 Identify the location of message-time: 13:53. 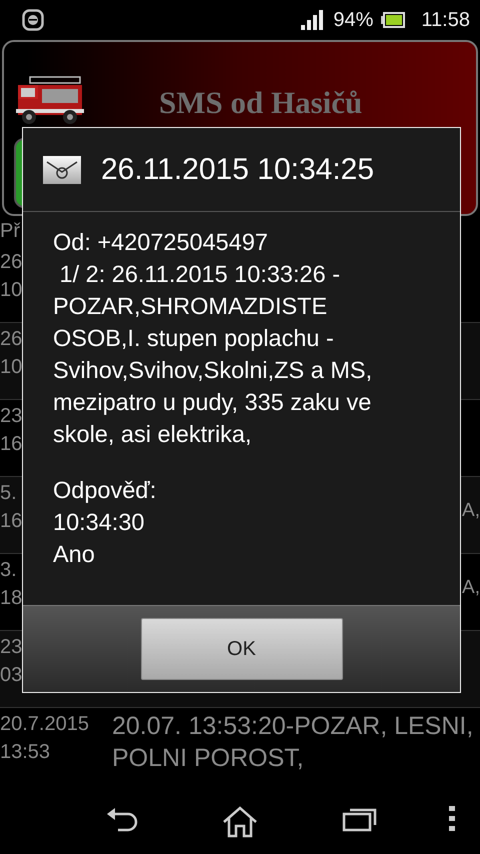
(25, 752).